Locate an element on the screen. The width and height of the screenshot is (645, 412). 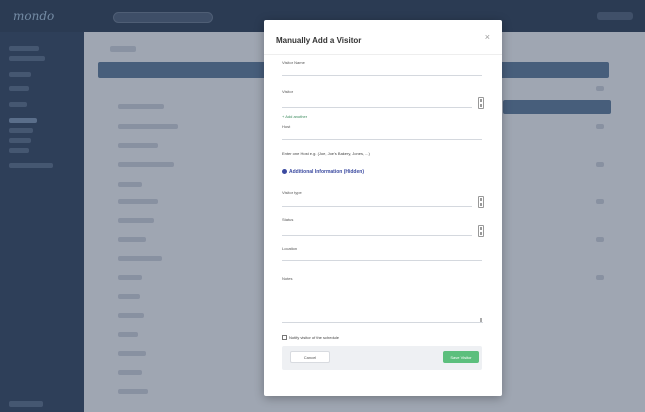
visitor-type-select is located at coordinates (377, 201).